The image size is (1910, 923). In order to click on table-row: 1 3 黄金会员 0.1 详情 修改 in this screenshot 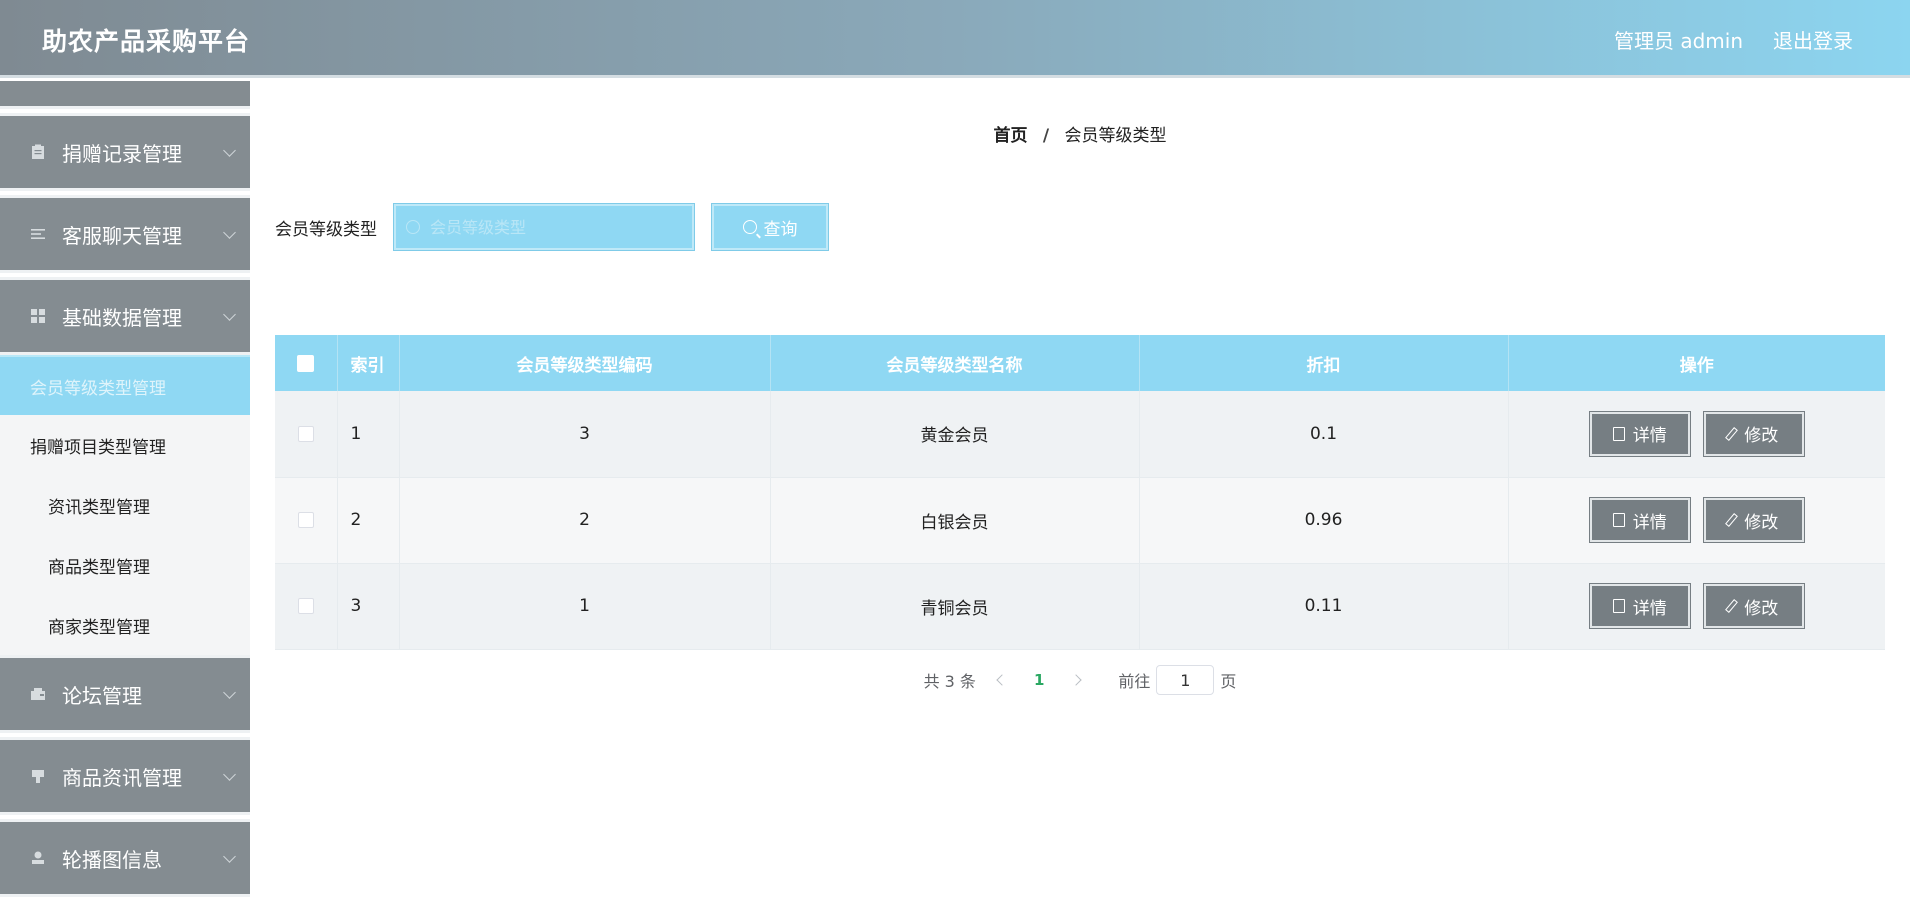, I will do `click(1080, 434)`.